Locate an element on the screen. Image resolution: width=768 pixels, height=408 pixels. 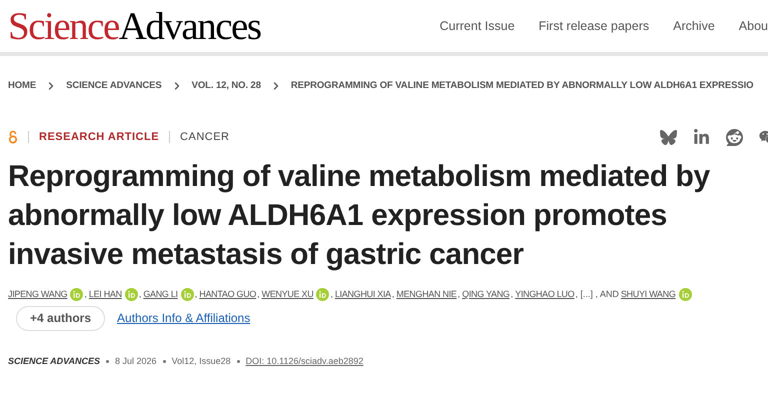
journal-name: SCIENCE ADVANCES is located at coordinates (54, 361).